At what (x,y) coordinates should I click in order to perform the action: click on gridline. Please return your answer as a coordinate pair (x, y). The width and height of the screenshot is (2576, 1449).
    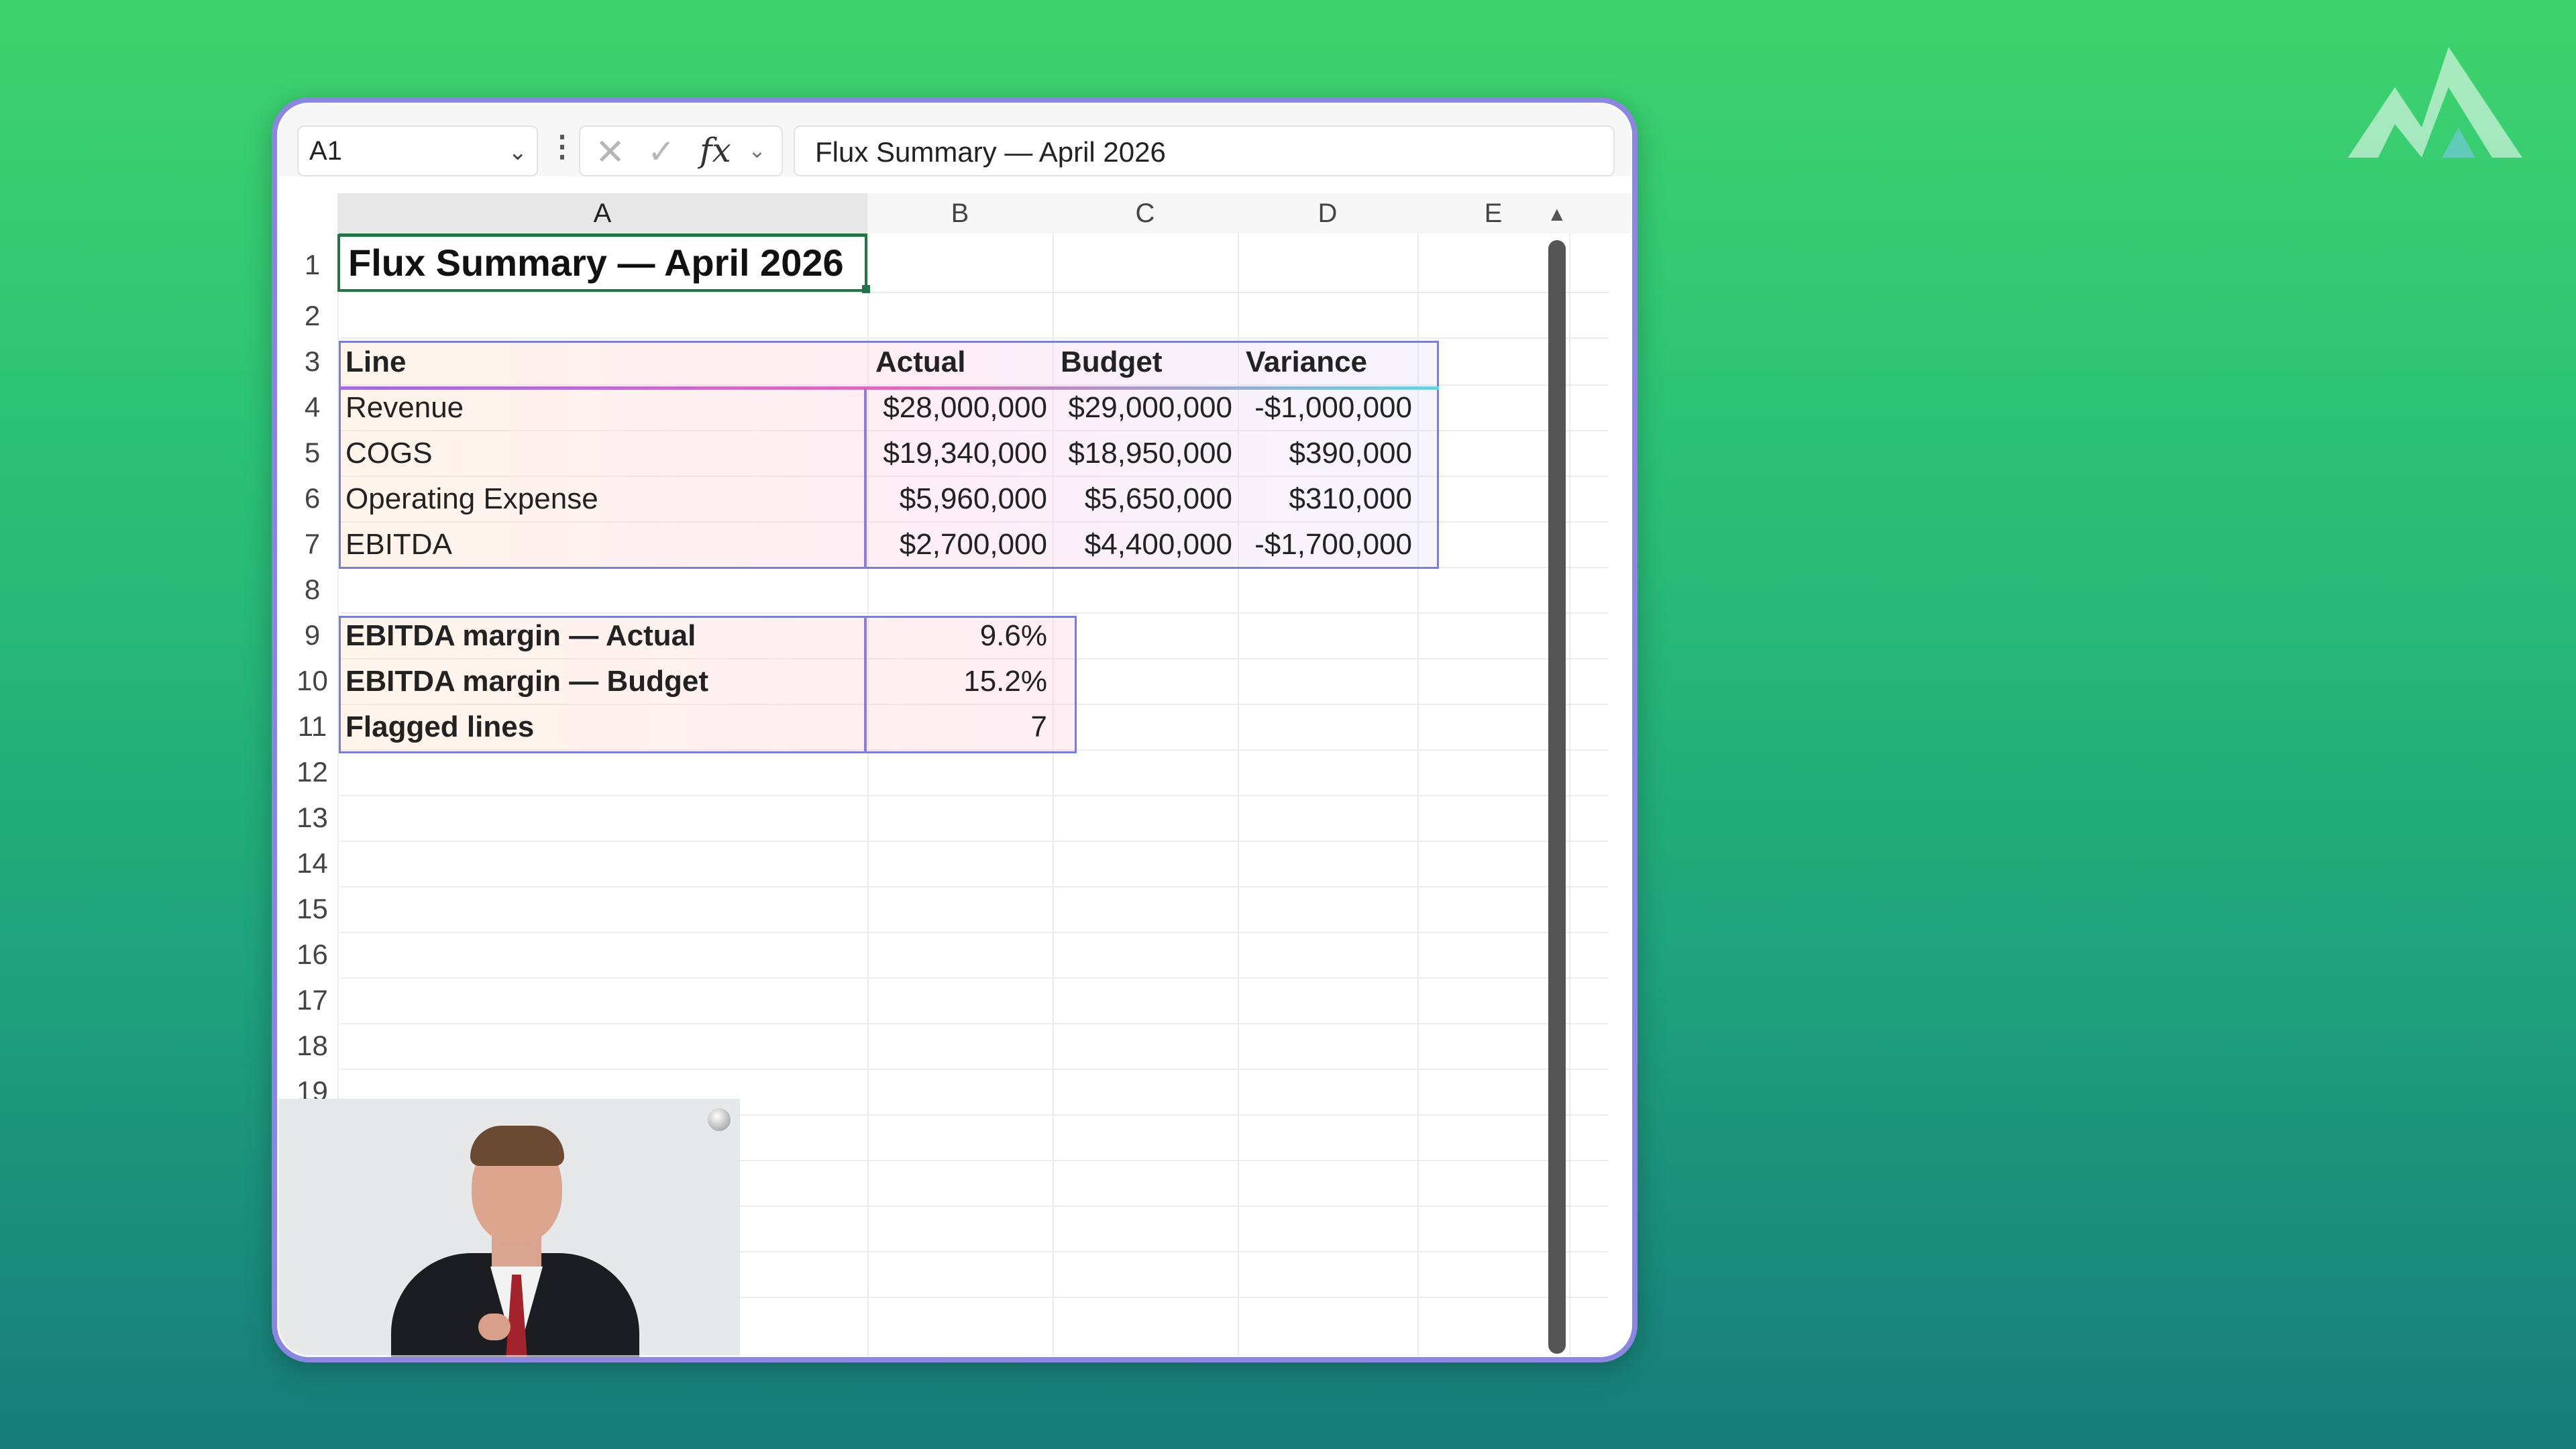
    Looking at the image, I should click on (1569, 795).